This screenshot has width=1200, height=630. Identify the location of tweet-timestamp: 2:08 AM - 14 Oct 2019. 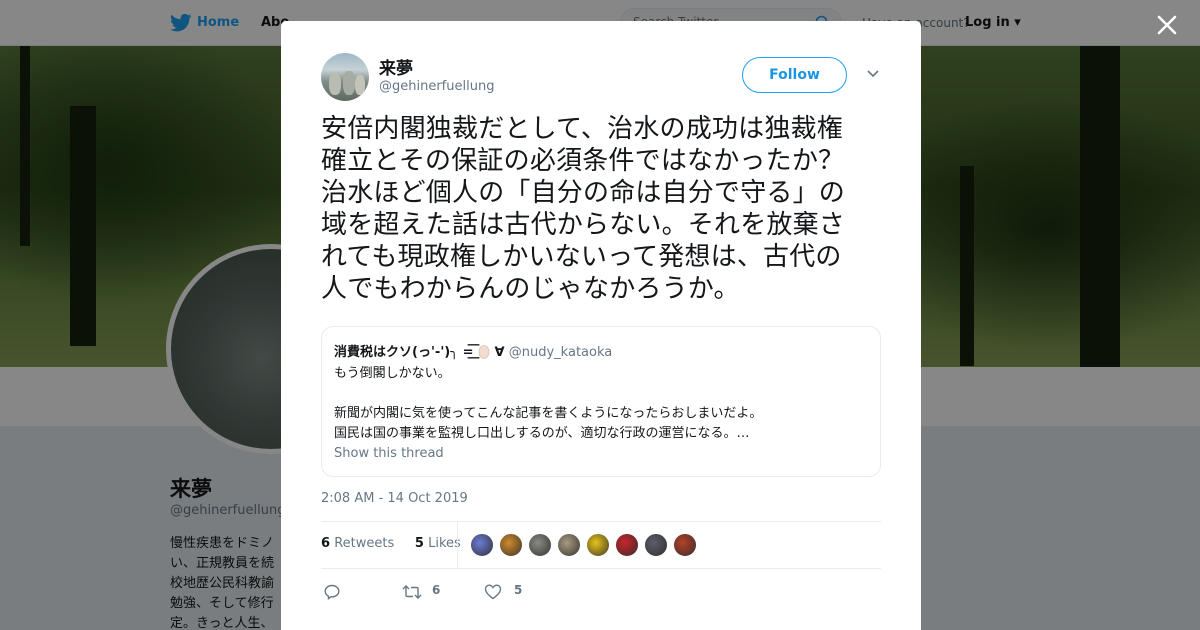
(394, 498).